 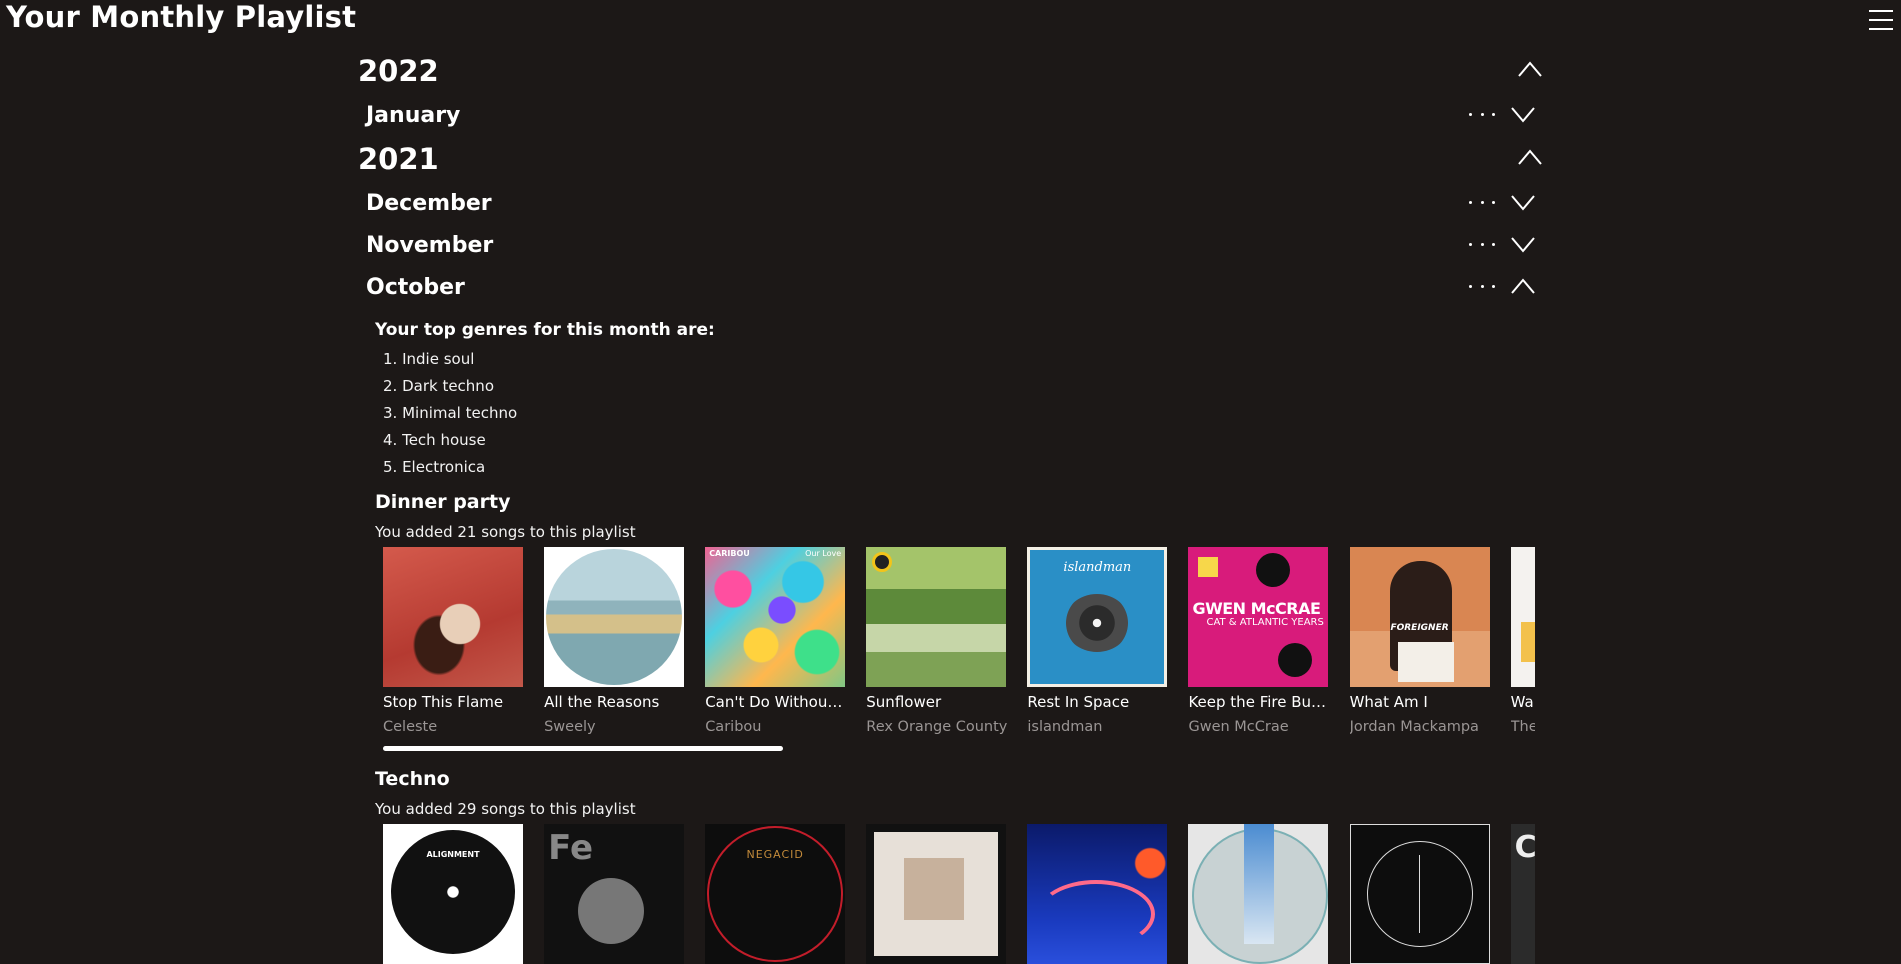 What do you see at coordinates (1522, 727) in the screenshot?
I see `track-artist: The Inte` at bounding box center [1522, 727].